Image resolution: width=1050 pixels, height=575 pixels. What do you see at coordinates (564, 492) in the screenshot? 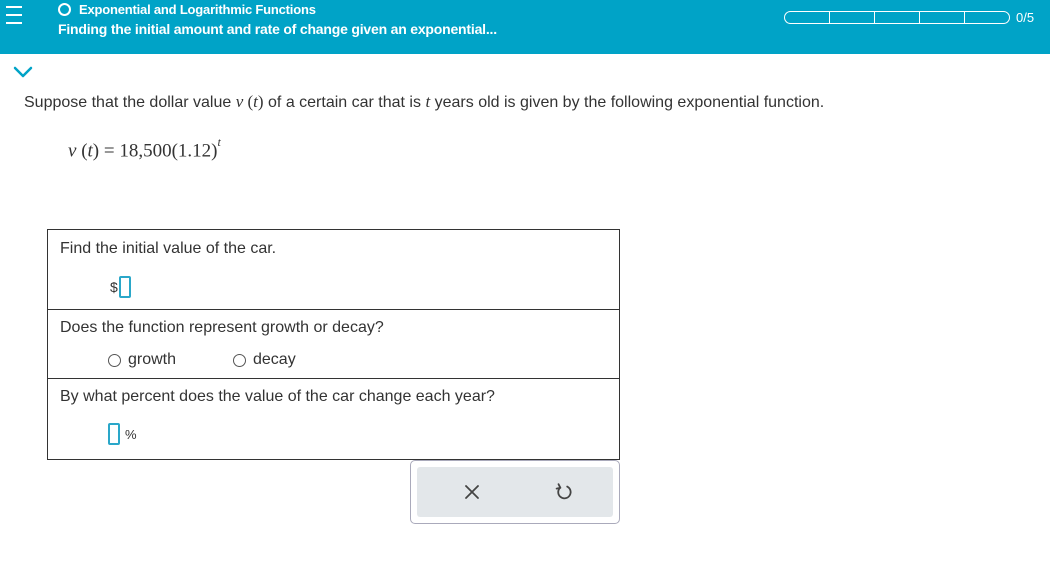
I see `undo-icon` at bounding box center [564, 492].